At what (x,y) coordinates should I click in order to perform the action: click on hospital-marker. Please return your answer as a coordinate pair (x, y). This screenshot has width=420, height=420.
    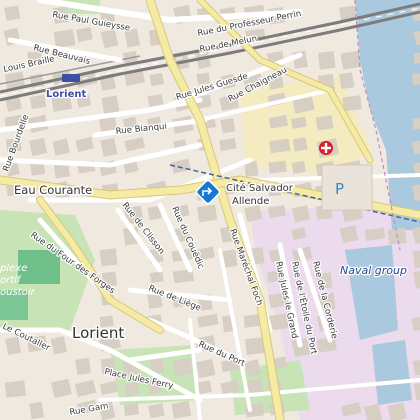
    Looking at the image, I should click on (326, 148).